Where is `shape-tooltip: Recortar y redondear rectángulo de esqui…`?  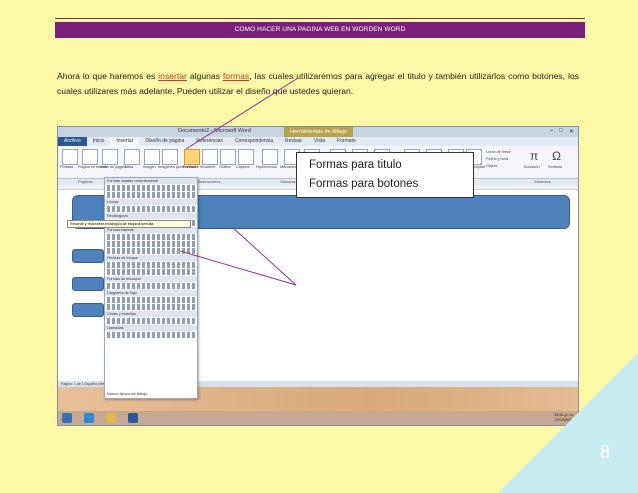
shape-tooltip: Recortar y redondear rectángulo de esqui… is located at coordinates (129, 224).